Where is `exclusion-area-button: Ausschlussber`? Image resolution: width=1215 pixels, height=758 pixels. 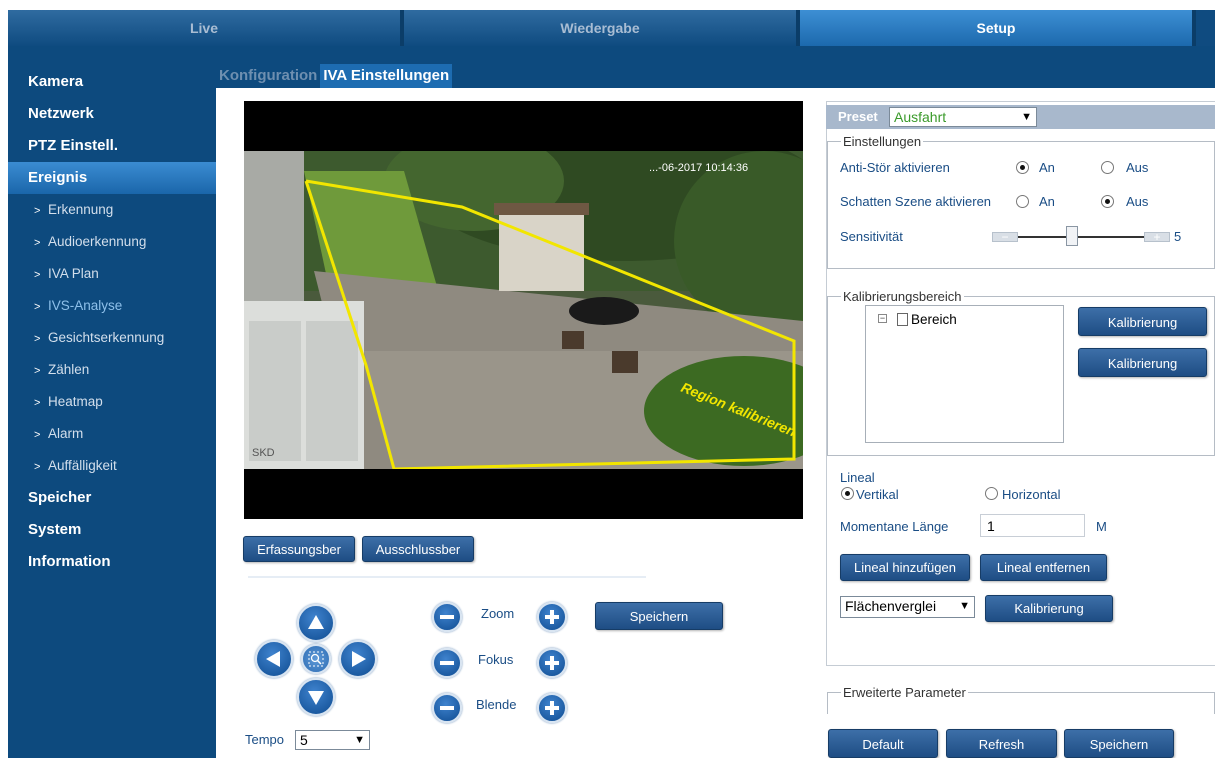
exclusion-area-button: Ausschlussber is located at coordinates (418, 549).